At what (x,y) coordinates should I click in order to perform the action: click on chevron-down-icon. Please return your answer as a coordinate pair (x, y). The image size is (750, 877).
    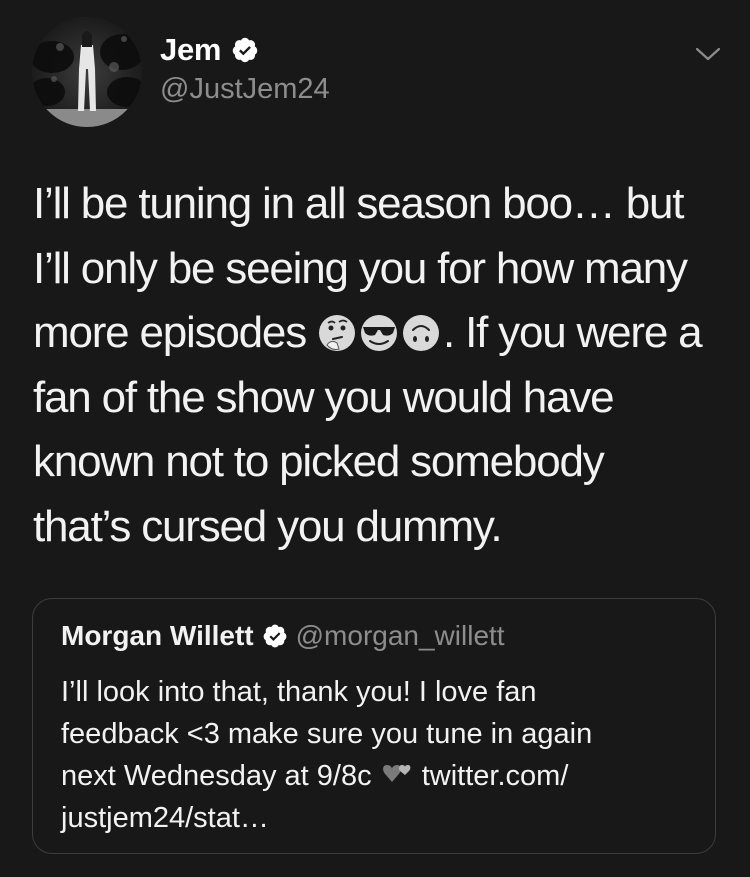
    Looking at the image, I should click on (708, 54).